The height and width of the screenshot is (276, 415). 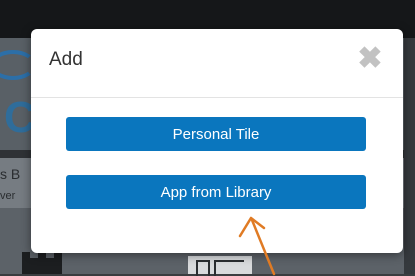 What do you see at coordinates (370, 59) in the screenshot?
I see `close-icon: ✖` at bounding box center [370, 59].